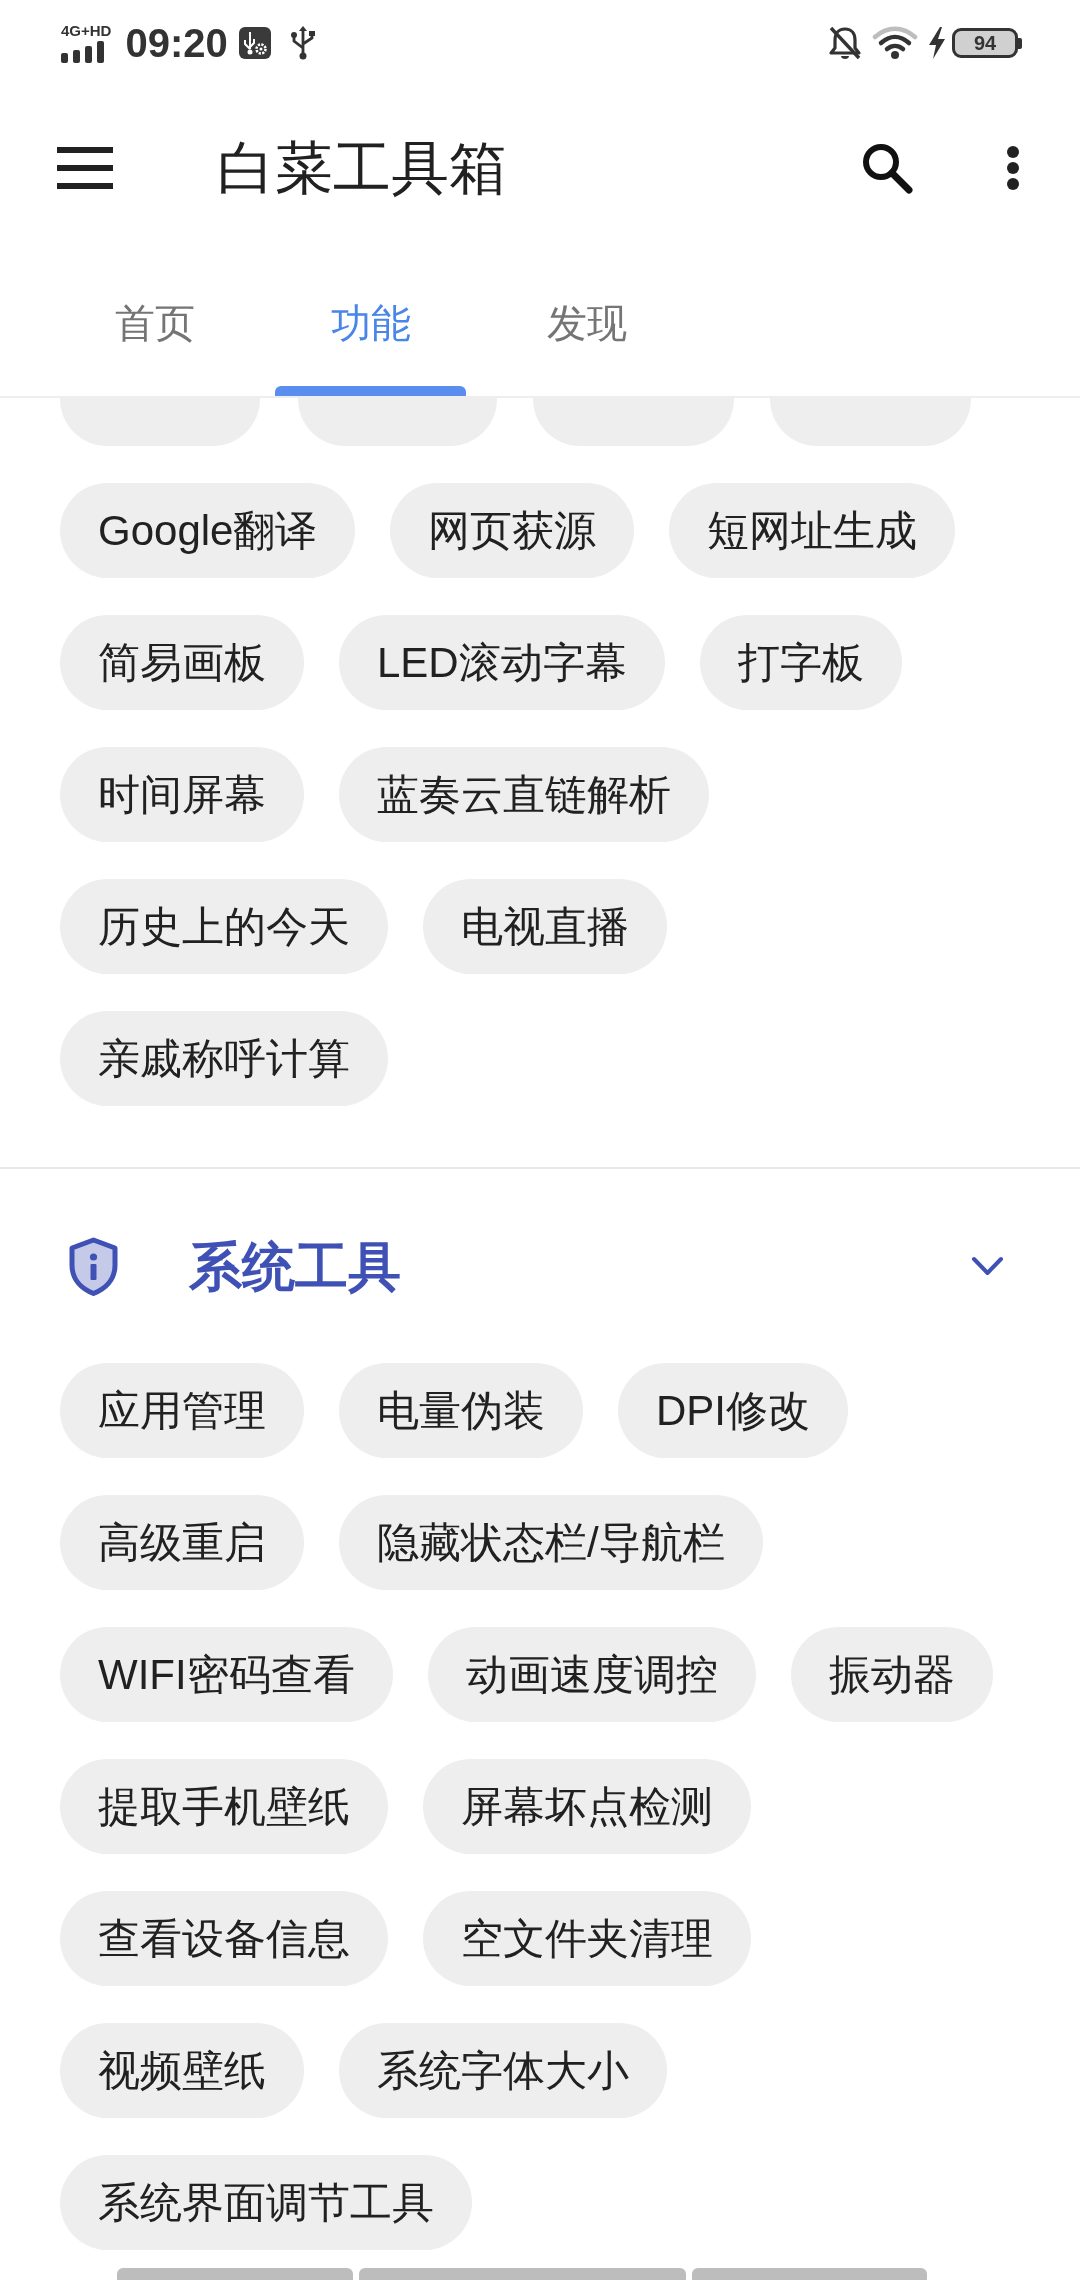 This screenshot has width=1080, height=2280. What do you see at coordinates (937, 43) in the screenshot?
I see `charging-bolt-icon` at bounding box center [937, 43].